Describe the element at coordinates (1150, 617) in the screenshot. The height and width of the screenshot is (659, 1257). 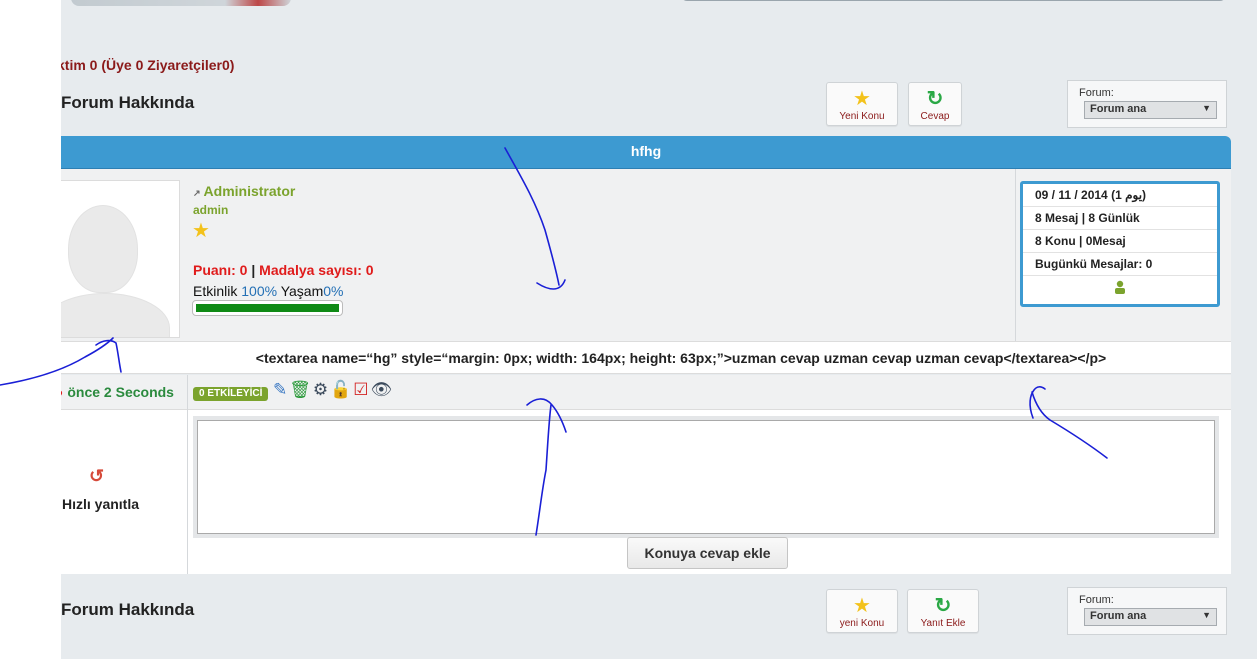
I see `forum-jump-select-bottom: Forum ana ▼` at that location.